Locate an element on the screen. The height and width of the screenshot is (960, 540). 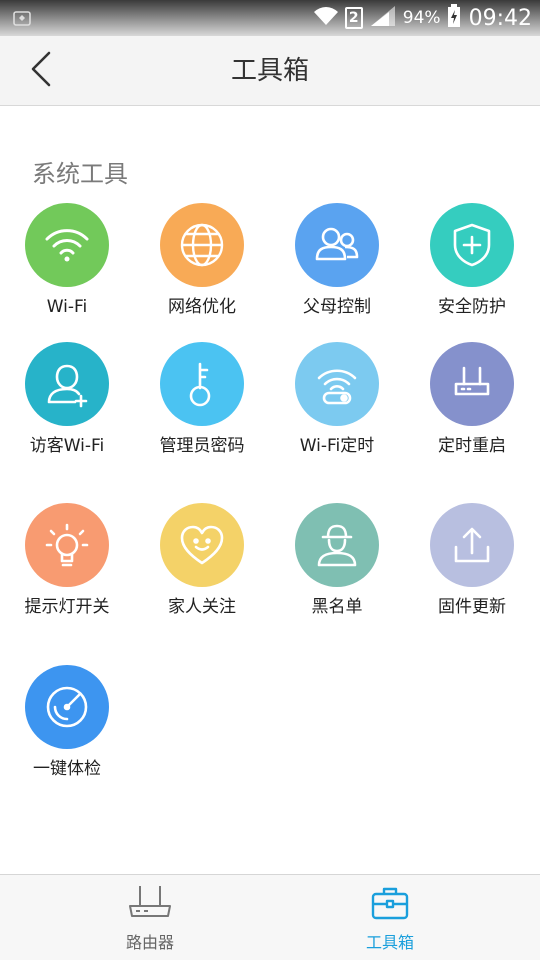
tool-timed-reboot: 定时重启 is located at coordinates (472, 400).